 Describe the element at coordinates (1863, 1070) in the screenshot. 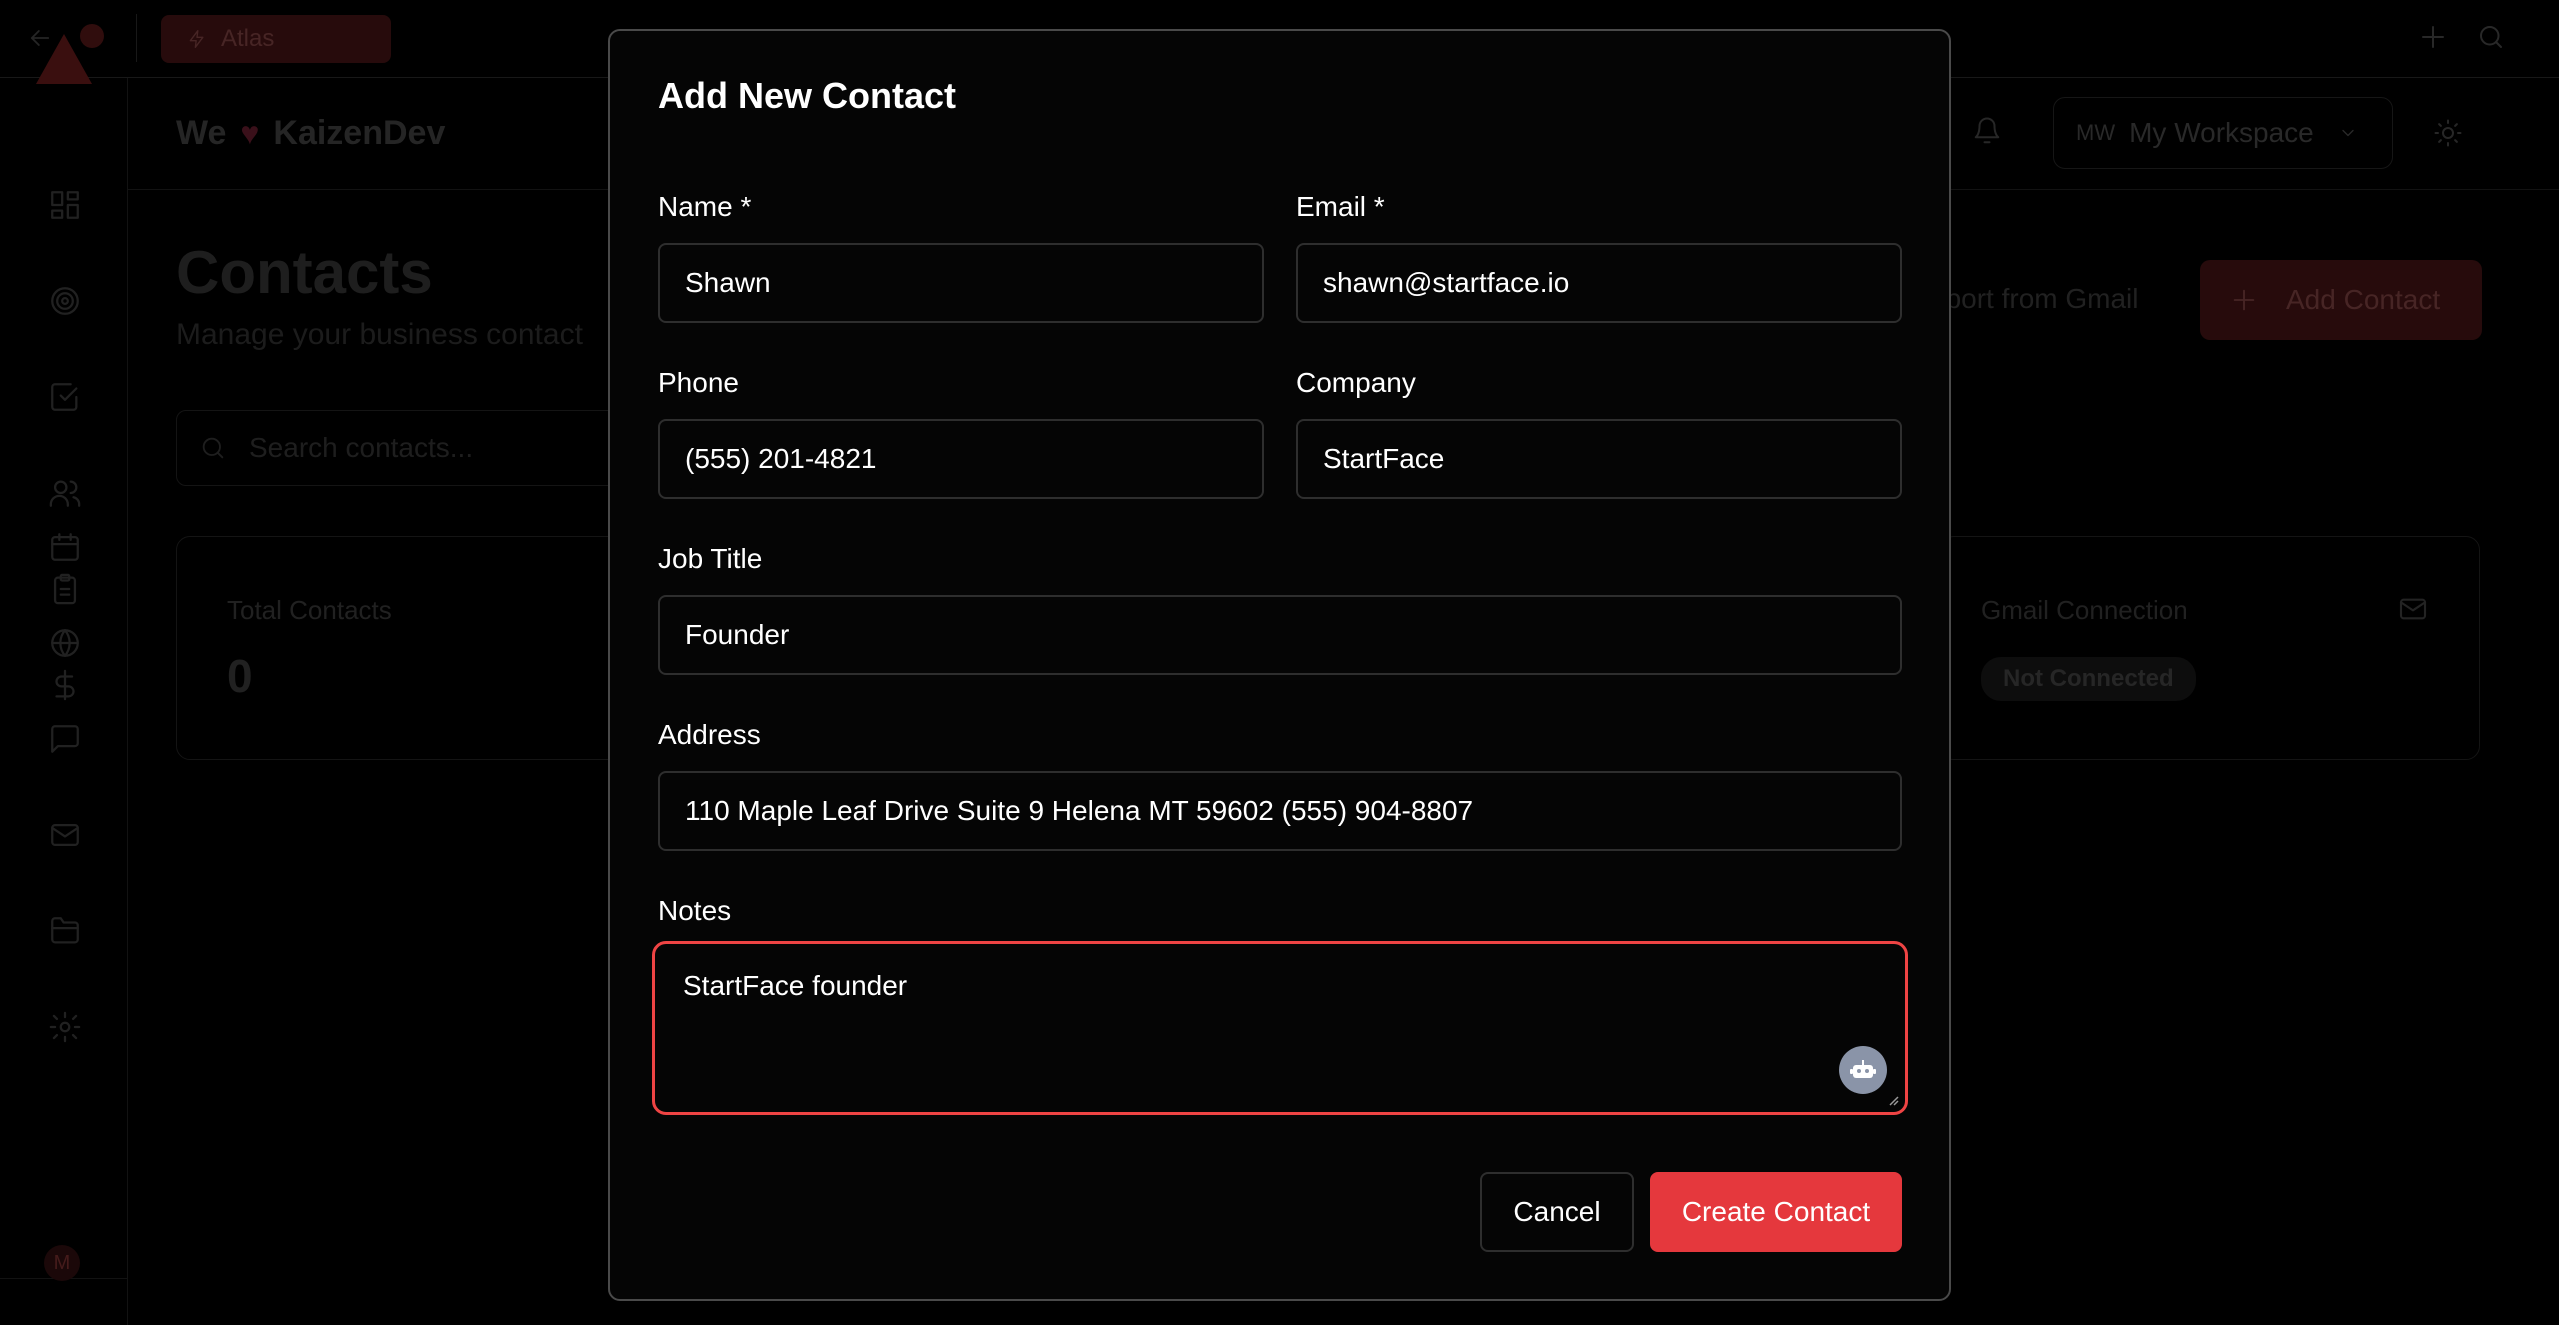

I see `ai-assistant-bot-icon` at that location.